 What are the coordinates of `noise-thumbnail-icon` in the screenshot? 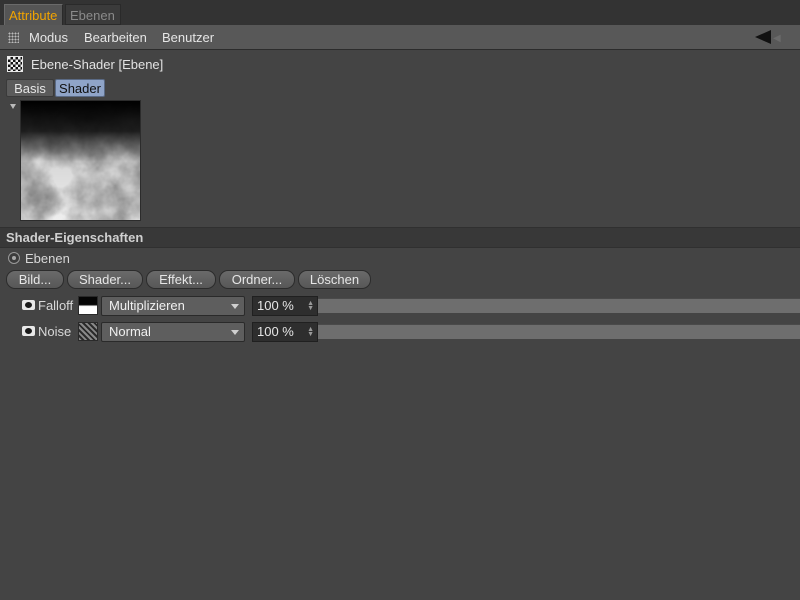 It's located at (88, 331).